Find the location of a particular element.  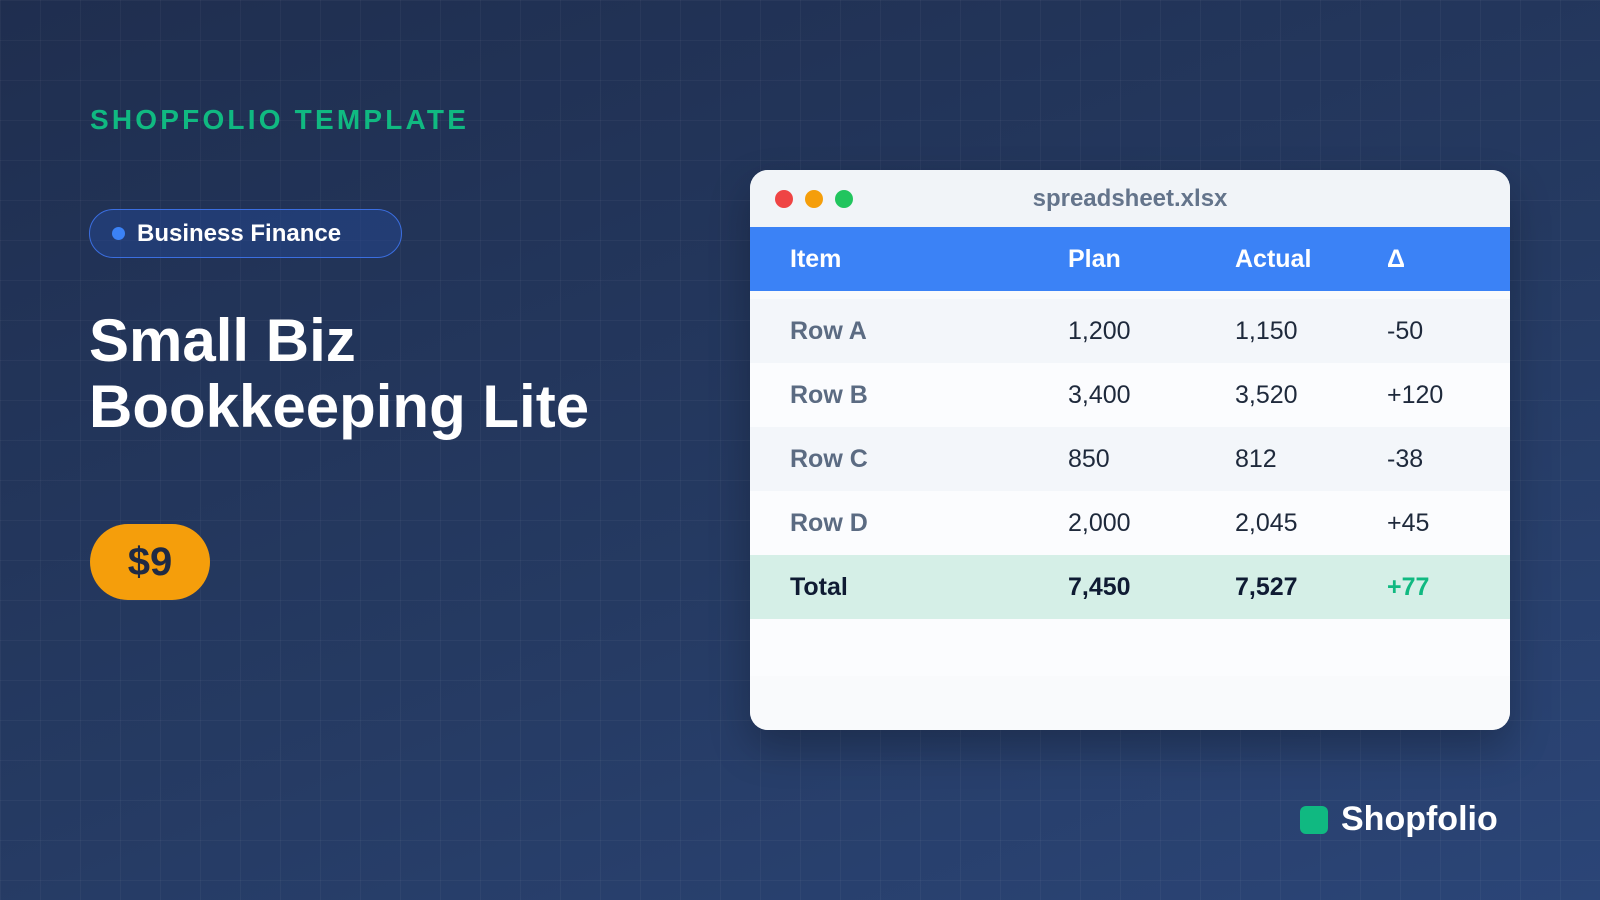

column-header-item: Item is located at coordinates (816, 258).